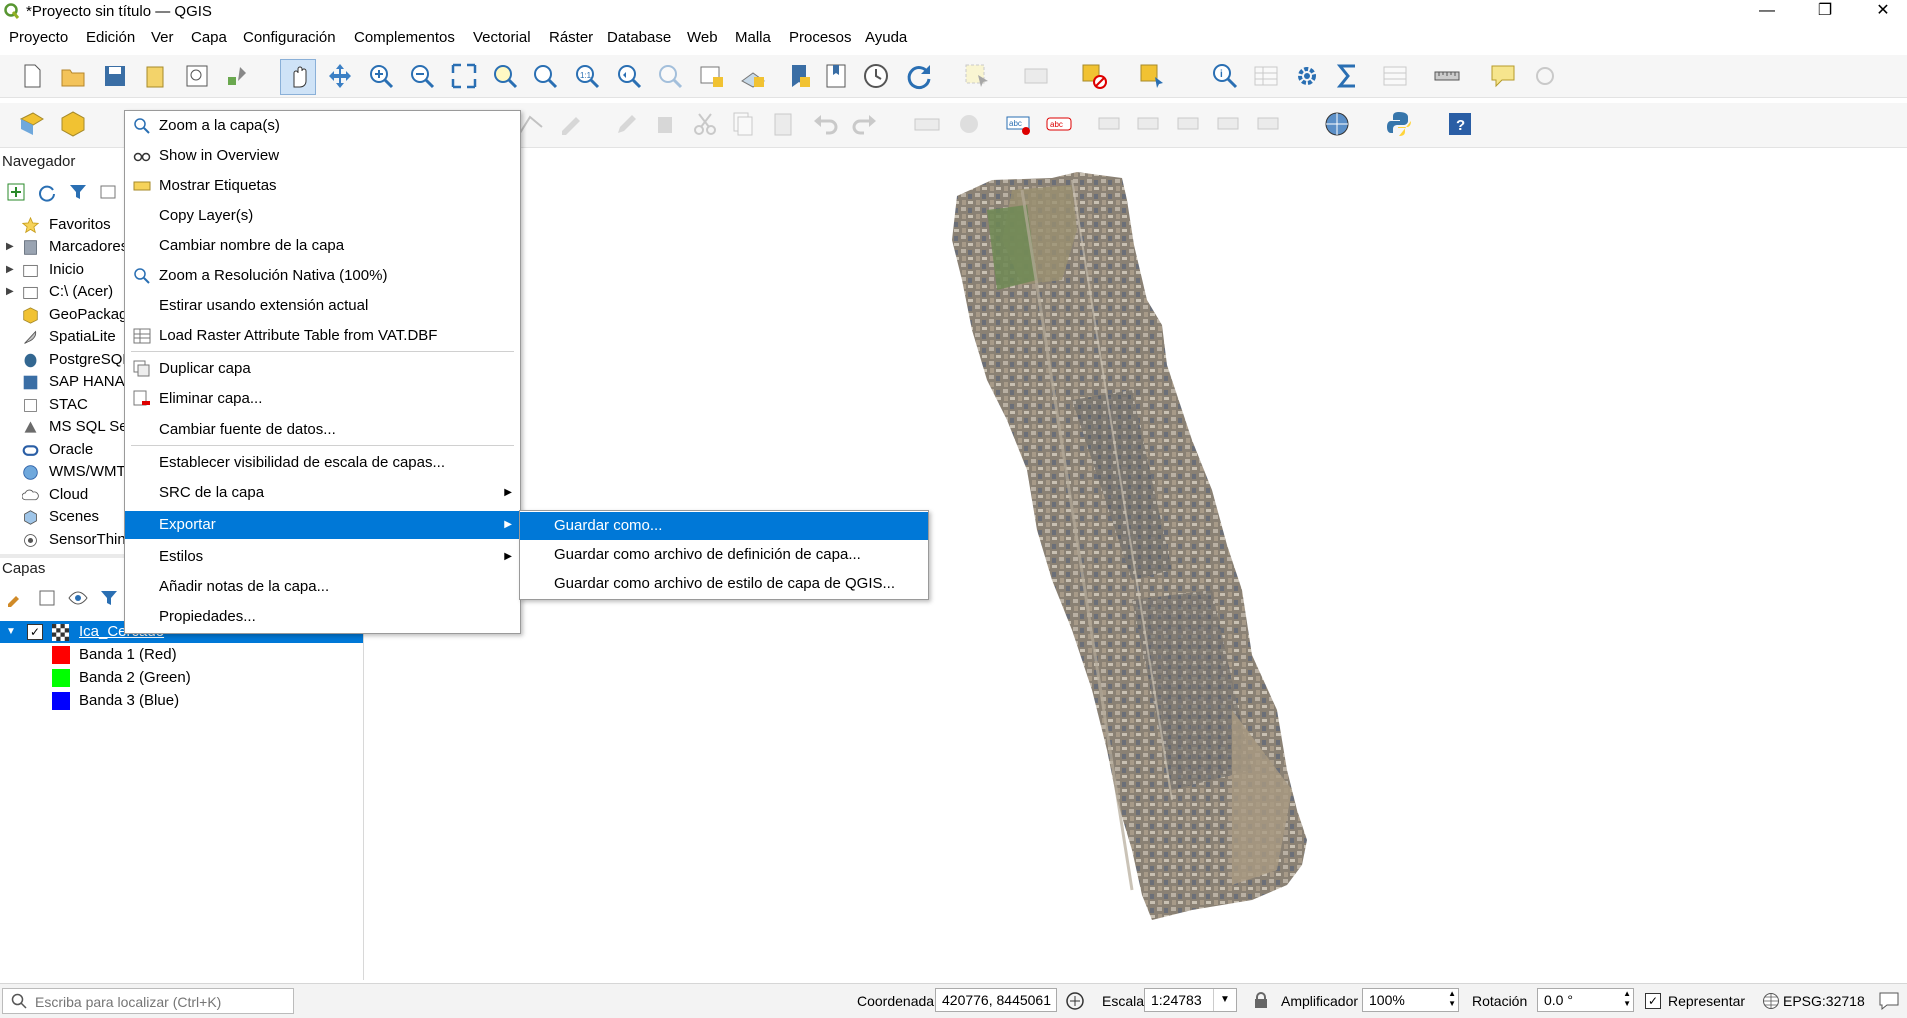  Describe the element at coordinates (1395, 76) in the screenshot. I see `open-table-icon` at that location.